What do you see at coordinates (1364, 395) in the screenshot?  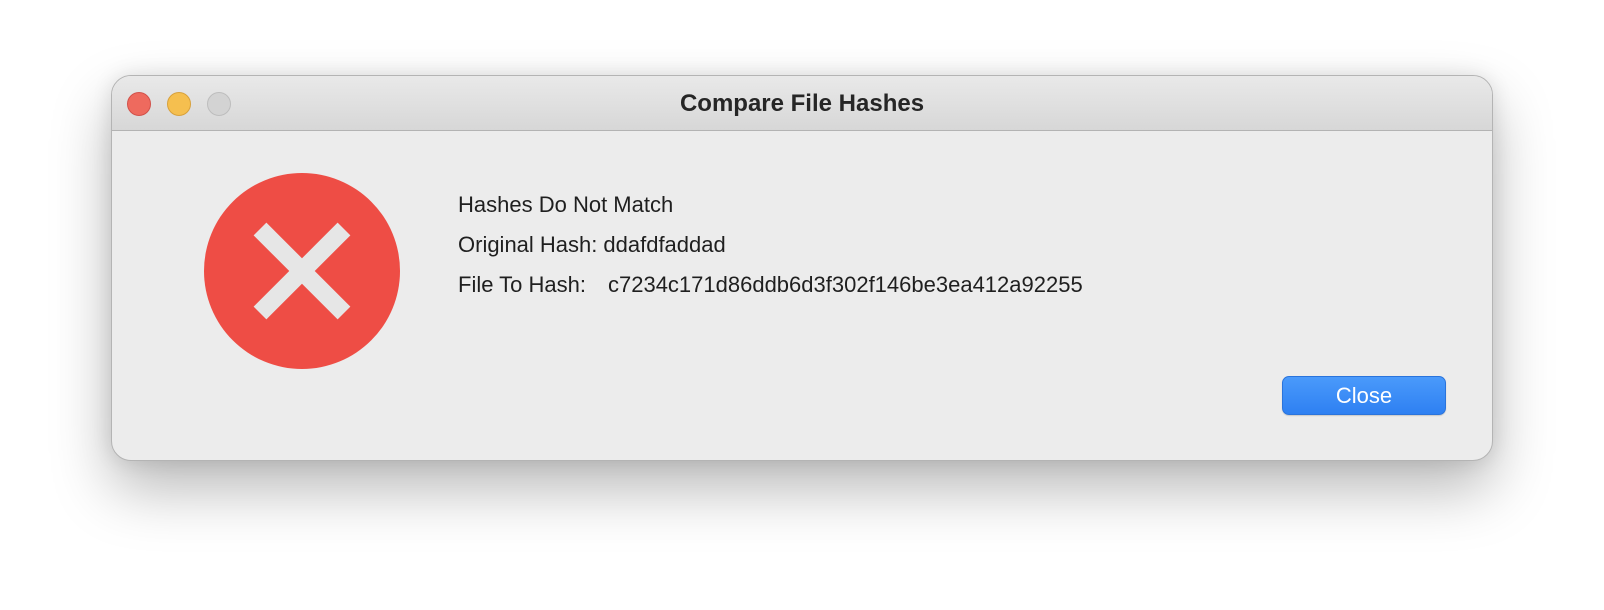 I see `close-button: Close` at bounding box center [1364, 395].